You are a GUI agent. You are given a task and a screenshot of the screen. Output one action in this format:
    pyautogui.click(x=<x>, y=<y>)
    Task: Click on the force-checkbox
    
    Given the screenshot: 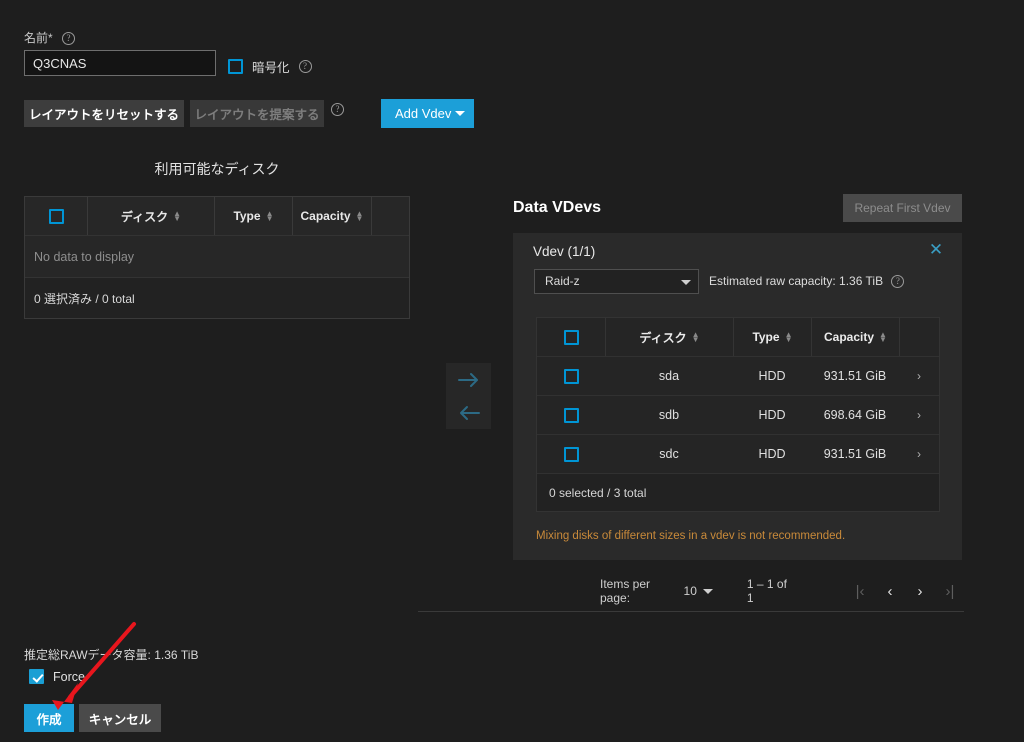 What is the action you would take?
    pyautogui.click(x=36, y=676)
    